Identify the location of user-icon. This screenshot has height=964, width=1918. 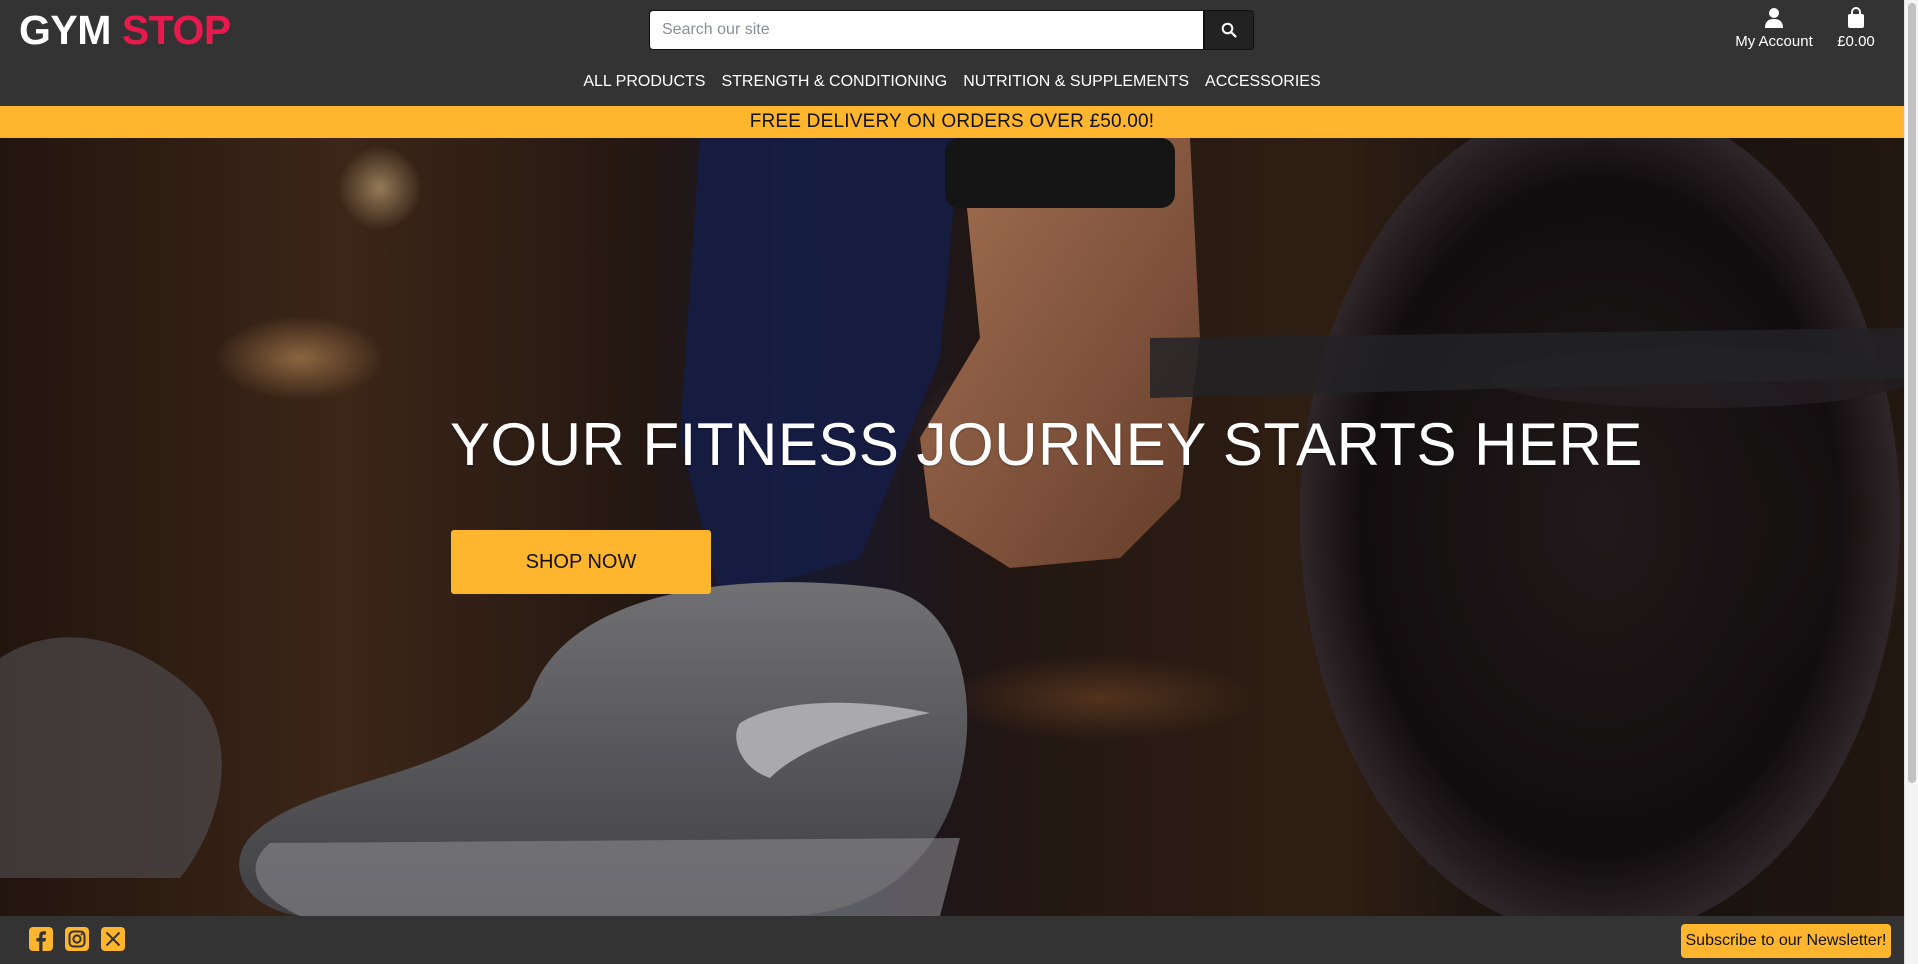
(1774, 18).